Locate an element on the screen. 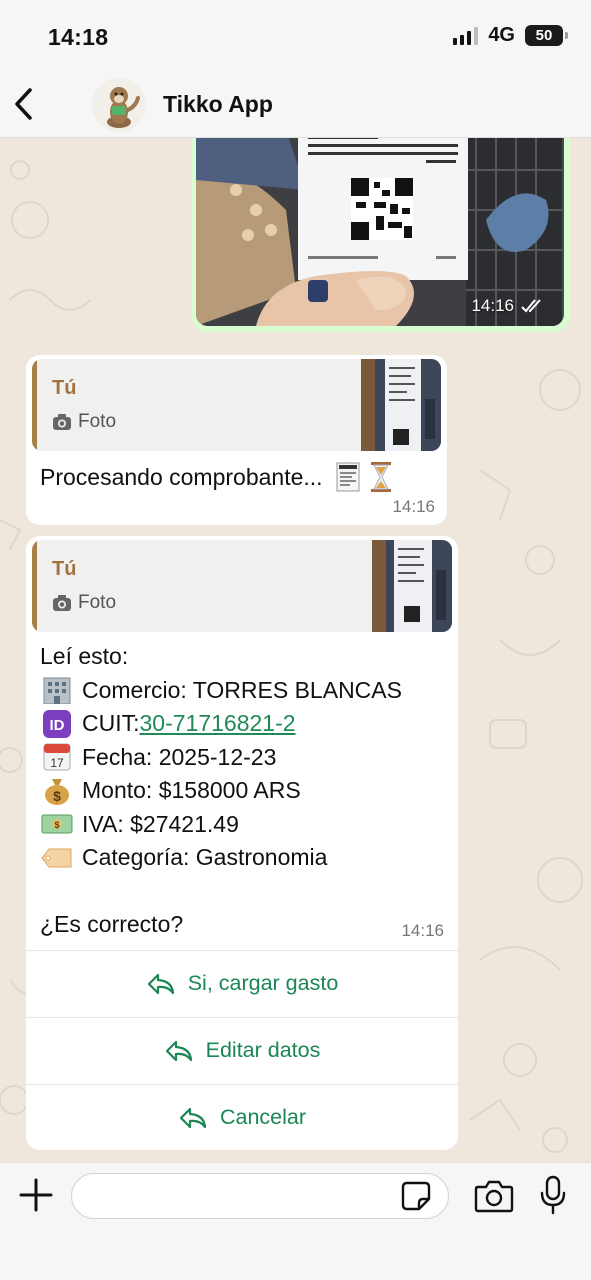 The height and width of the screenshot is (1280, 591). calendar-icon: 17 is located at coordinates (57, 757).